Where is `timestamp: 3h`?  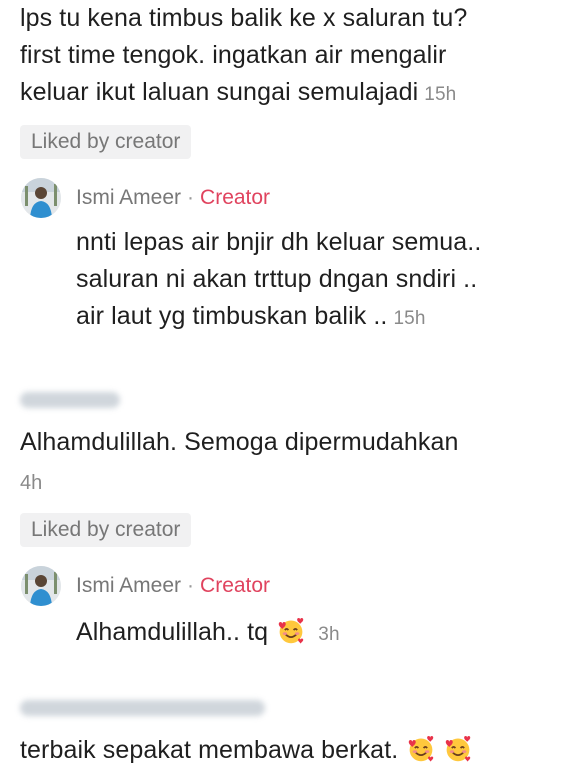
timestamp: 3h is located at coordinates (329, 634).